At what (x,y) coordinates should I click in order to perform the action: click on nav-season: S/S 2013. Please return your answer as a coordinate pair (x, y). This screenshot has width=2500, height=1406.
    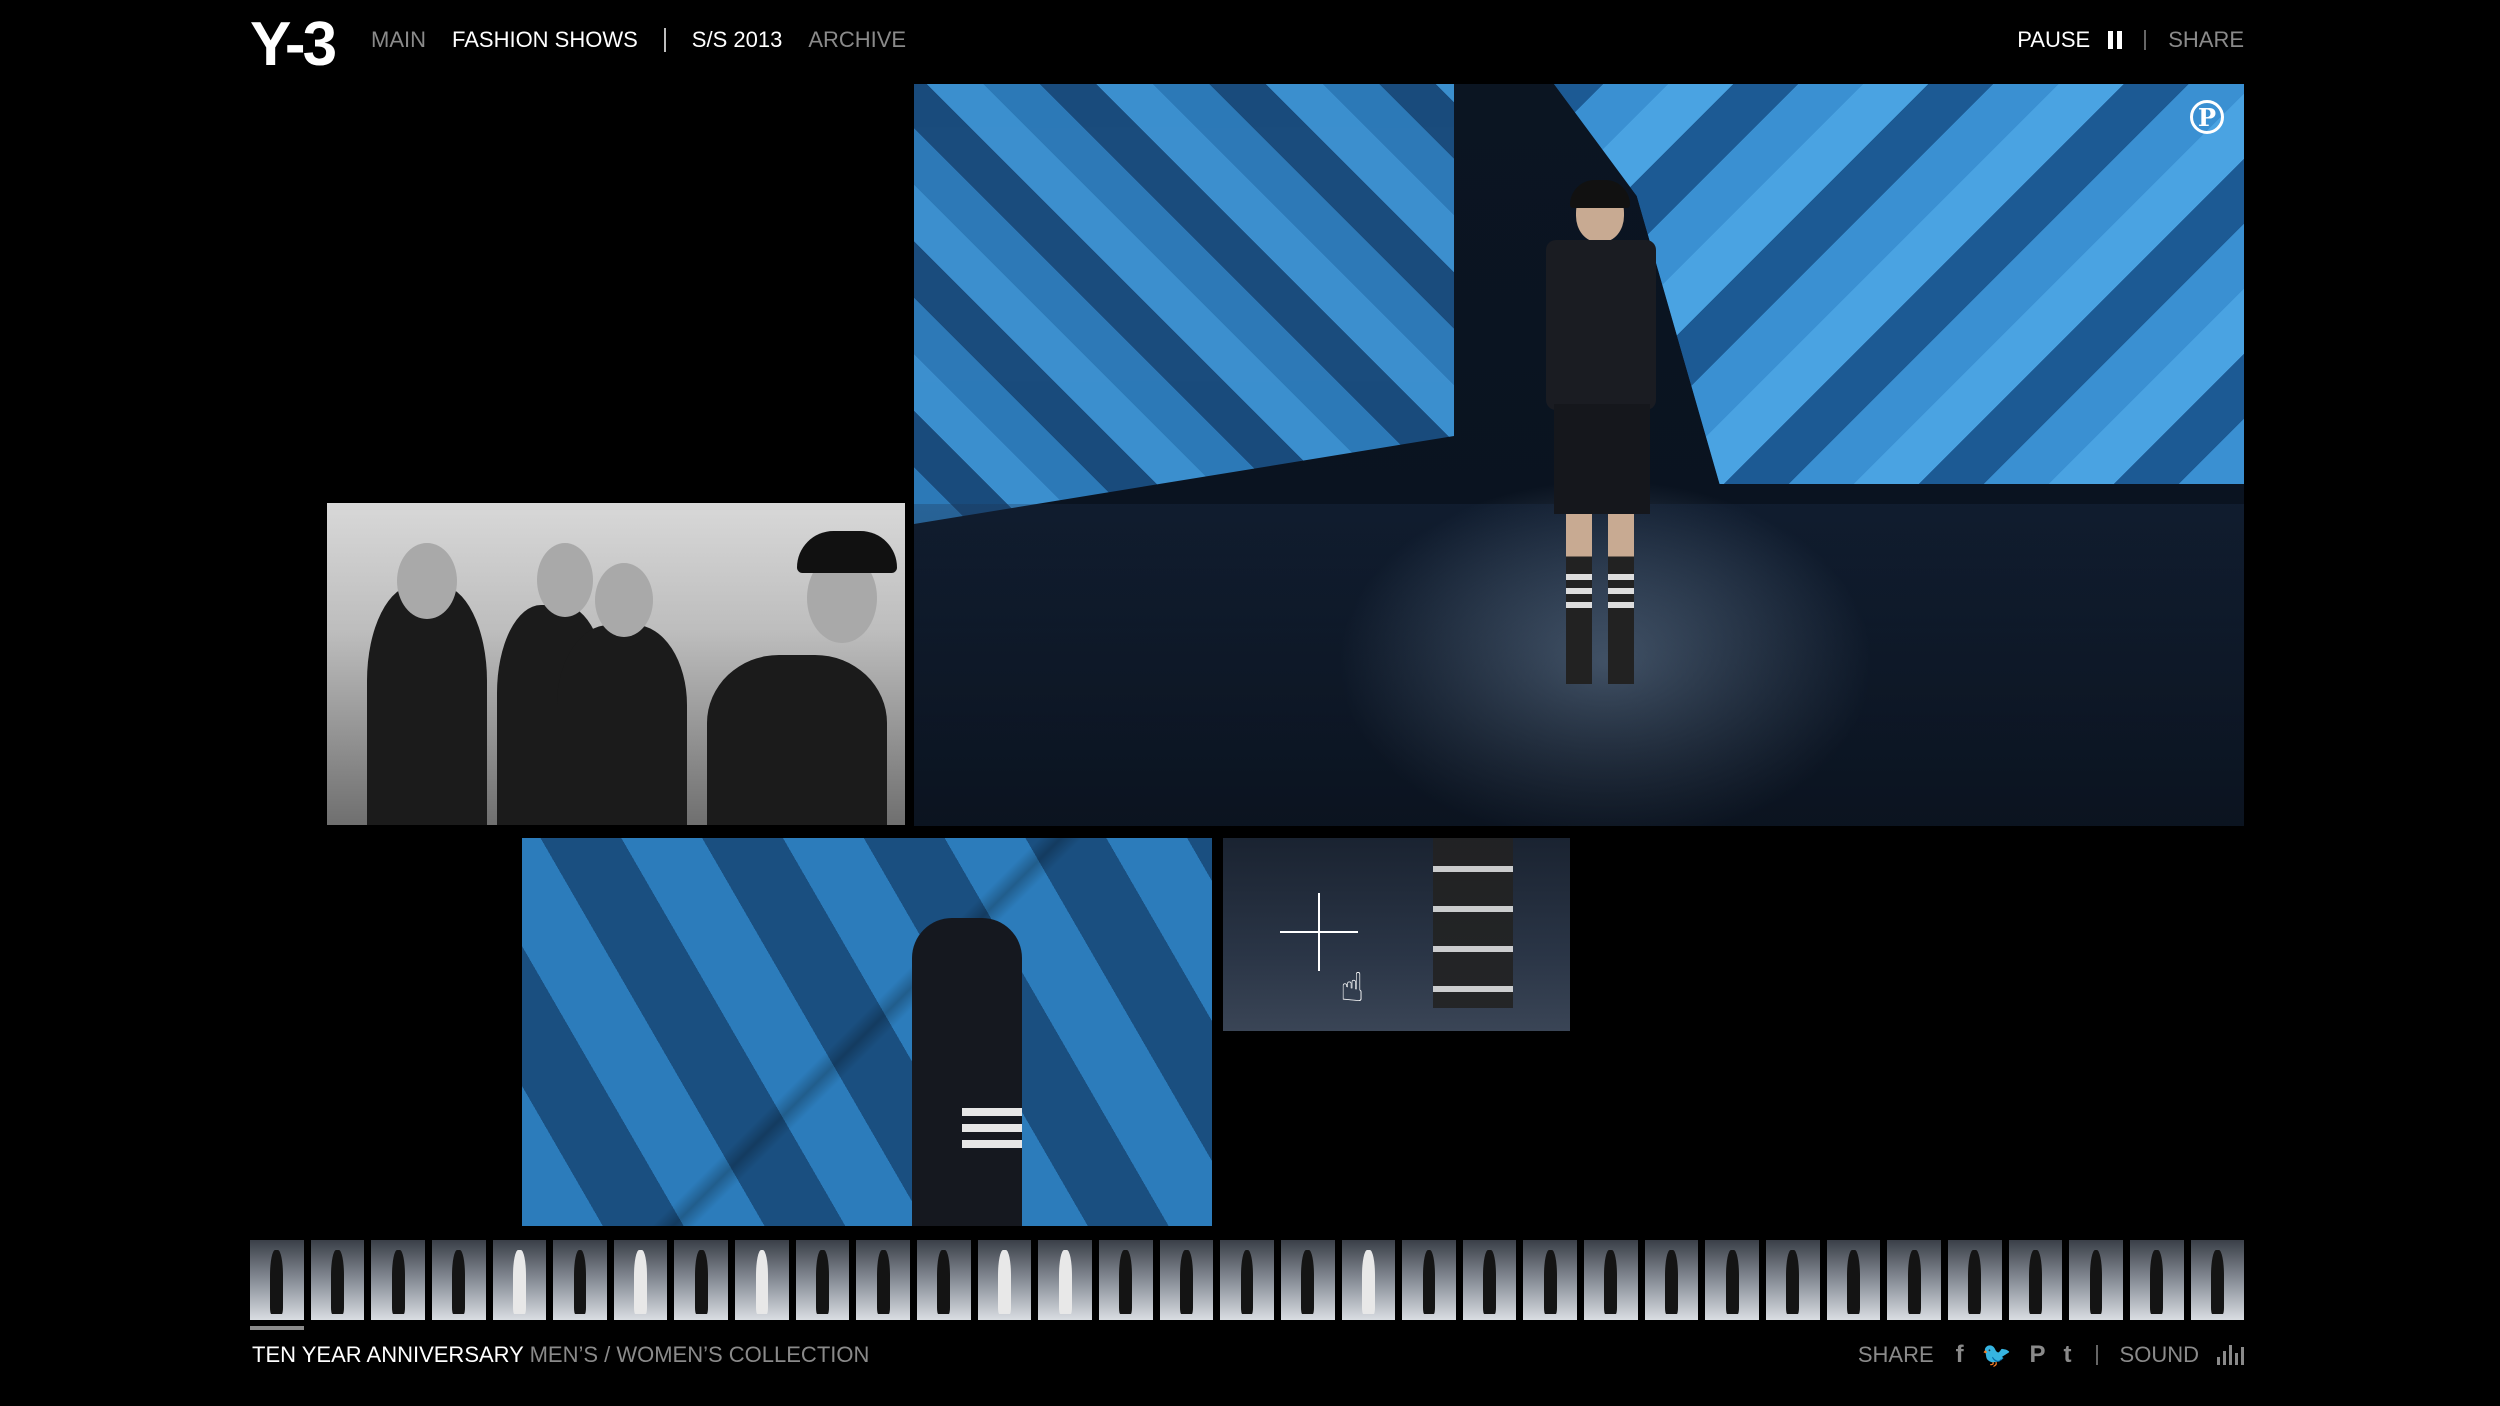
    Looking at the image, I should click on (737, 40).